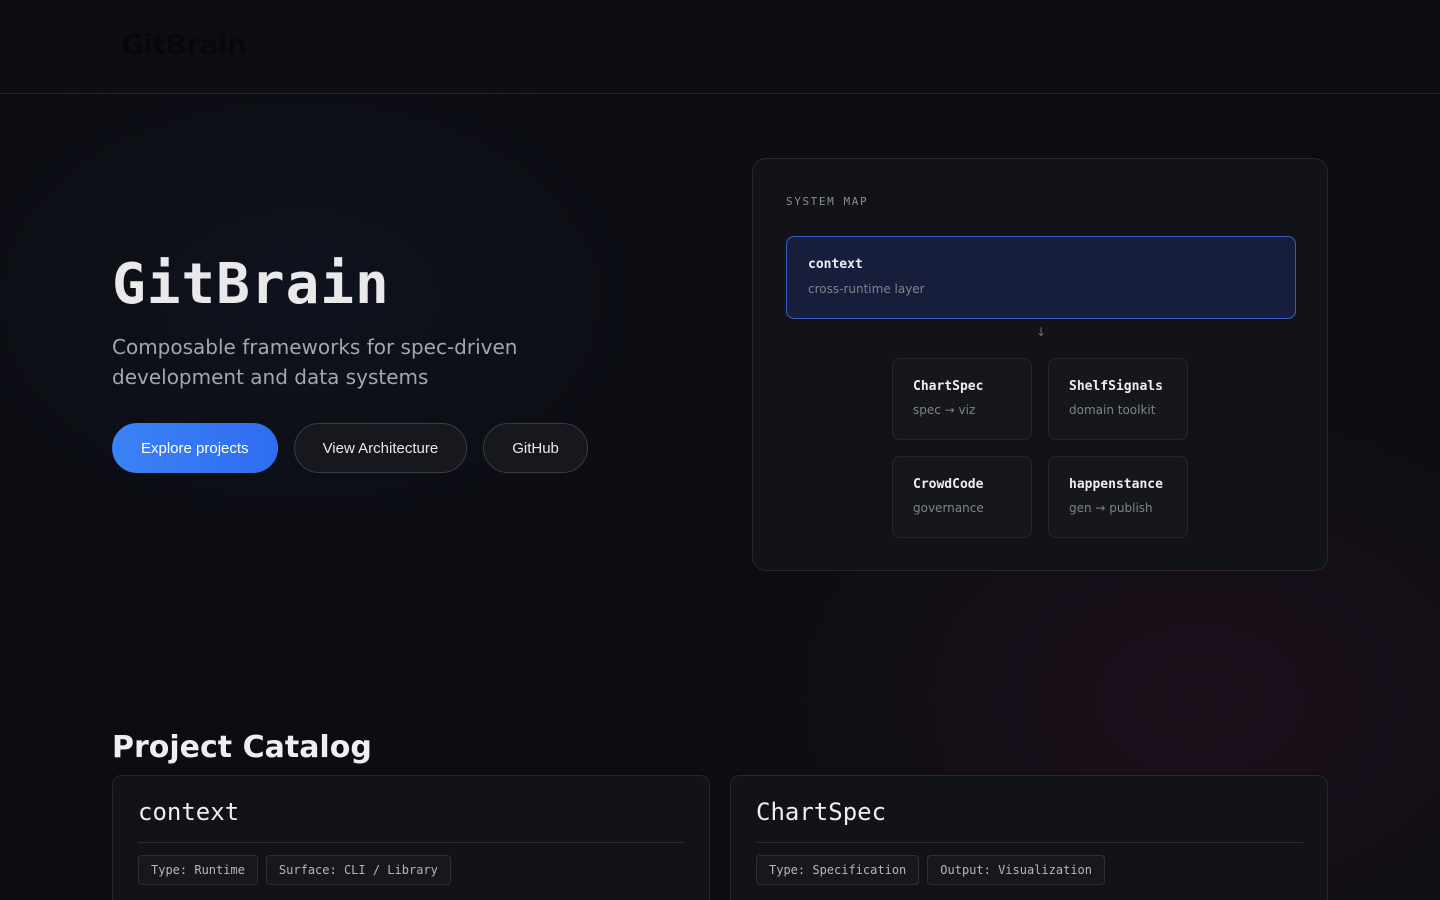 Image resolution: width=1440 pixels, height=900 pixels. What do you see at coordinates (962, 399) in the screenshot?
I see `system-map-node-chartspec: ChartSpec spec → viz` at bounding box center [962, 399].